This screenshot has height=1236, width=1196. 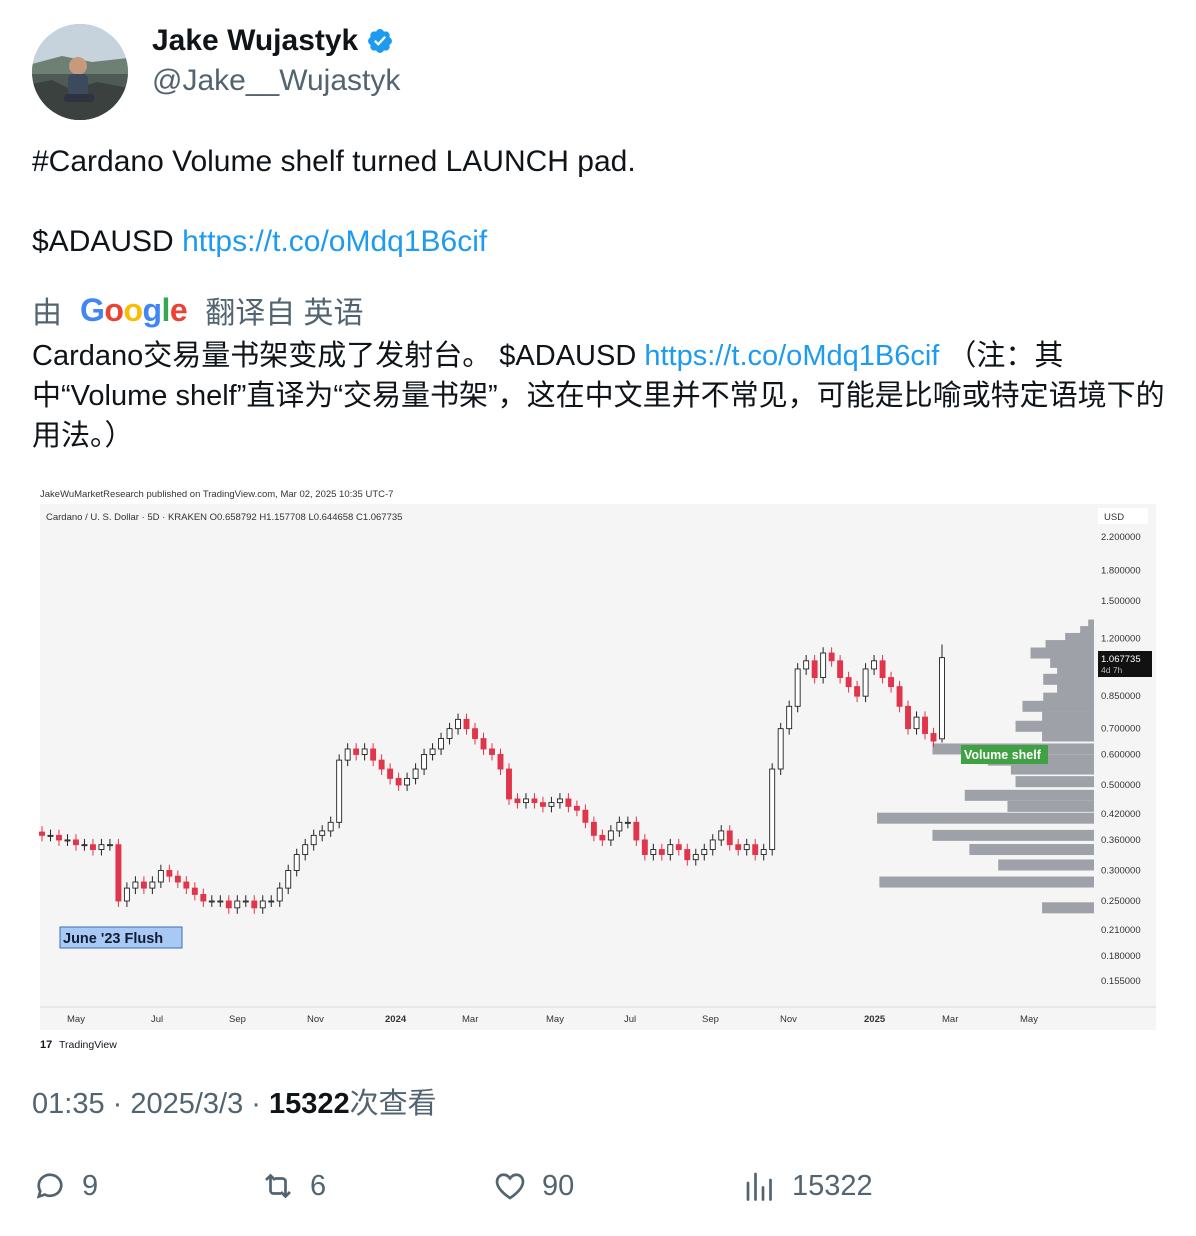 What do you see at coordinates (1121, 956) in the screenshot?
I see `y-tick-label: 0.180000` at bounding box center [1121, 956].